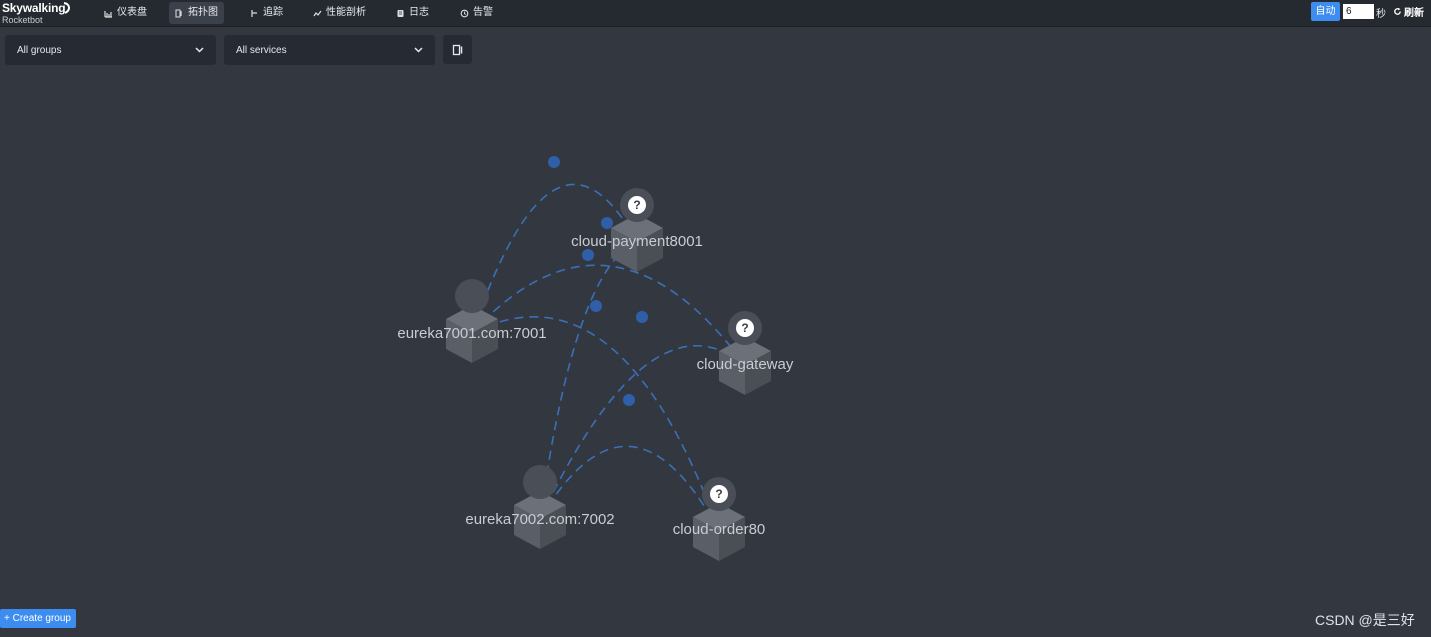 This screenshot has width=1431, height=637. I want to click on logo-title: Skywalking, so click(34, 8).